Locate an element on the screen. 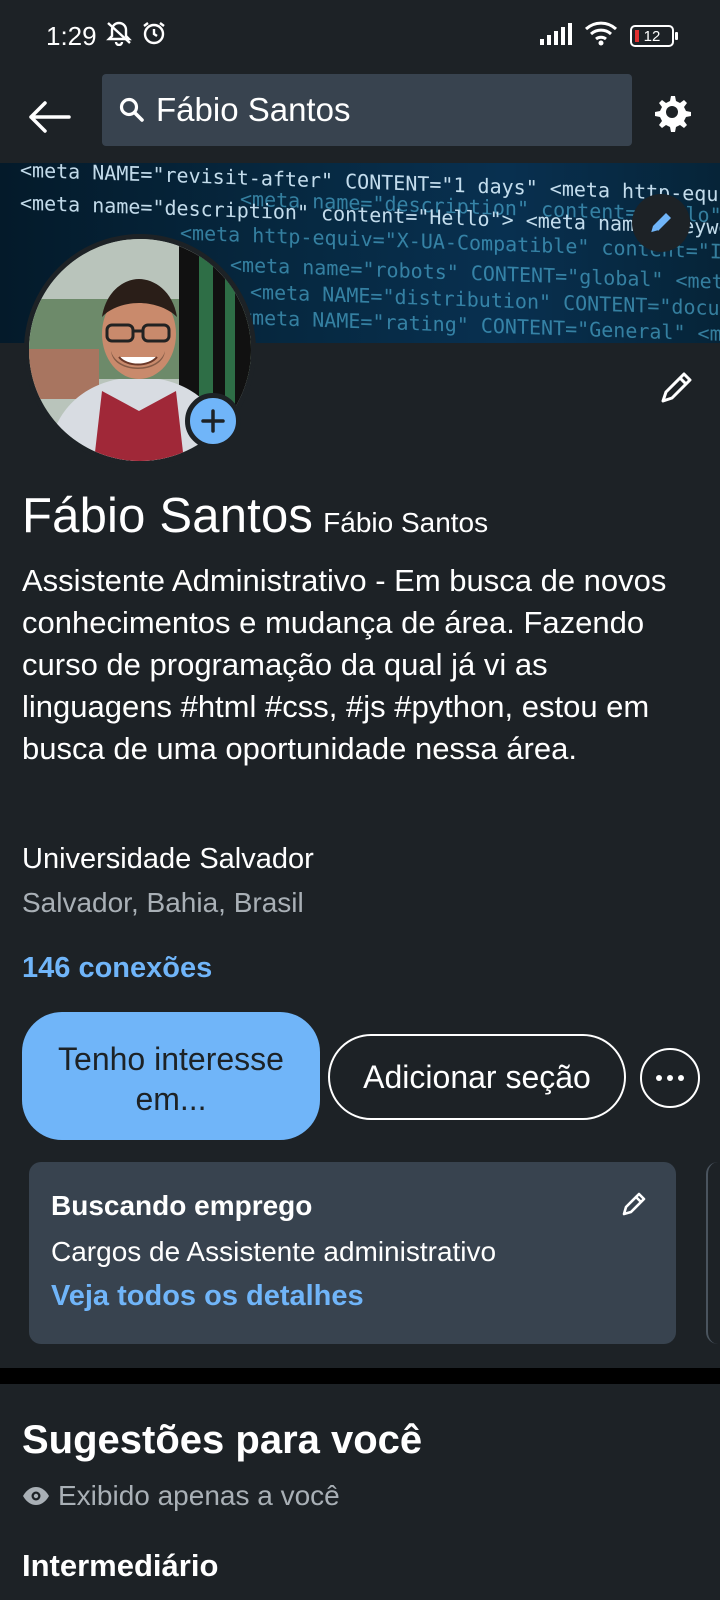 Image resolution: width=720 pixels, height=1600 pixels. top-app-bar: Fábio Santos is located at coordinates (360, 117).